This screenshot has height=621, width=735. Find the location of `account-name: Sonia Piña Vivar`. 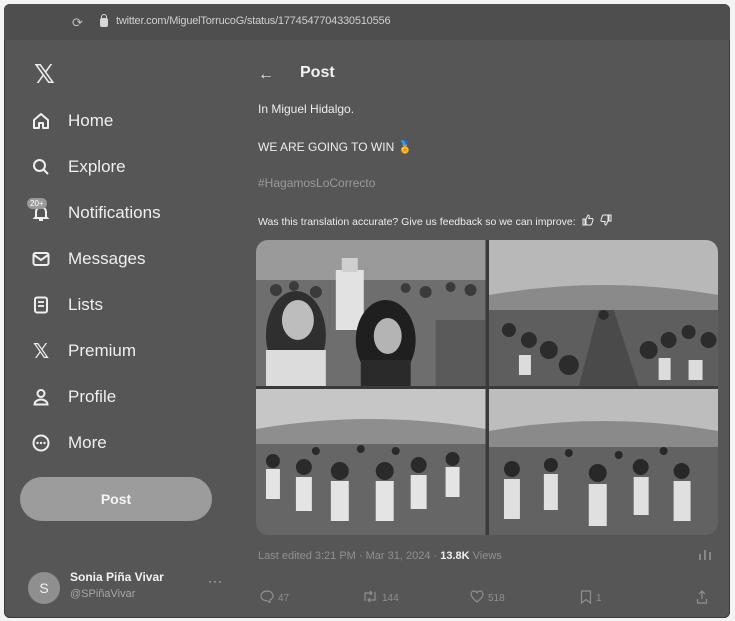

account-name: Sonia Piña Vivar is located at coordinates (117, 577).